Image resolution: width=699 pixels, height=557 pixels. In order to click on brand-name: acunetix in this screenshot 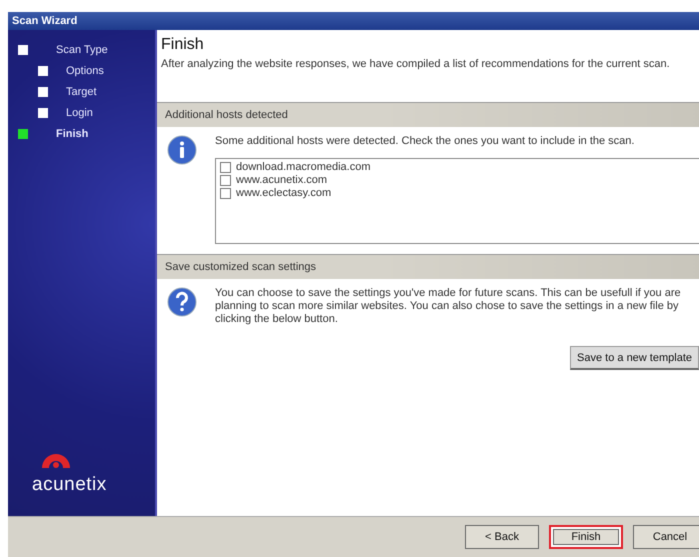, I will do `click(69, 485)`.